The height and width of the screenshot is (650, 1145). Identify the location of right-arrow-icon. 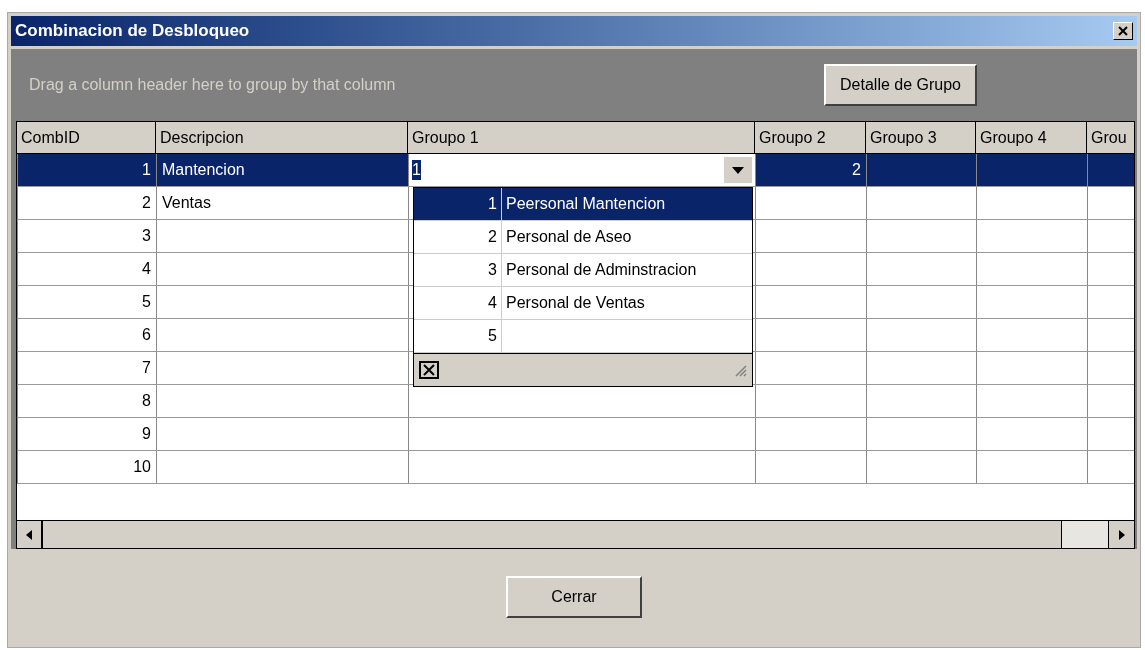
(1121, 534).